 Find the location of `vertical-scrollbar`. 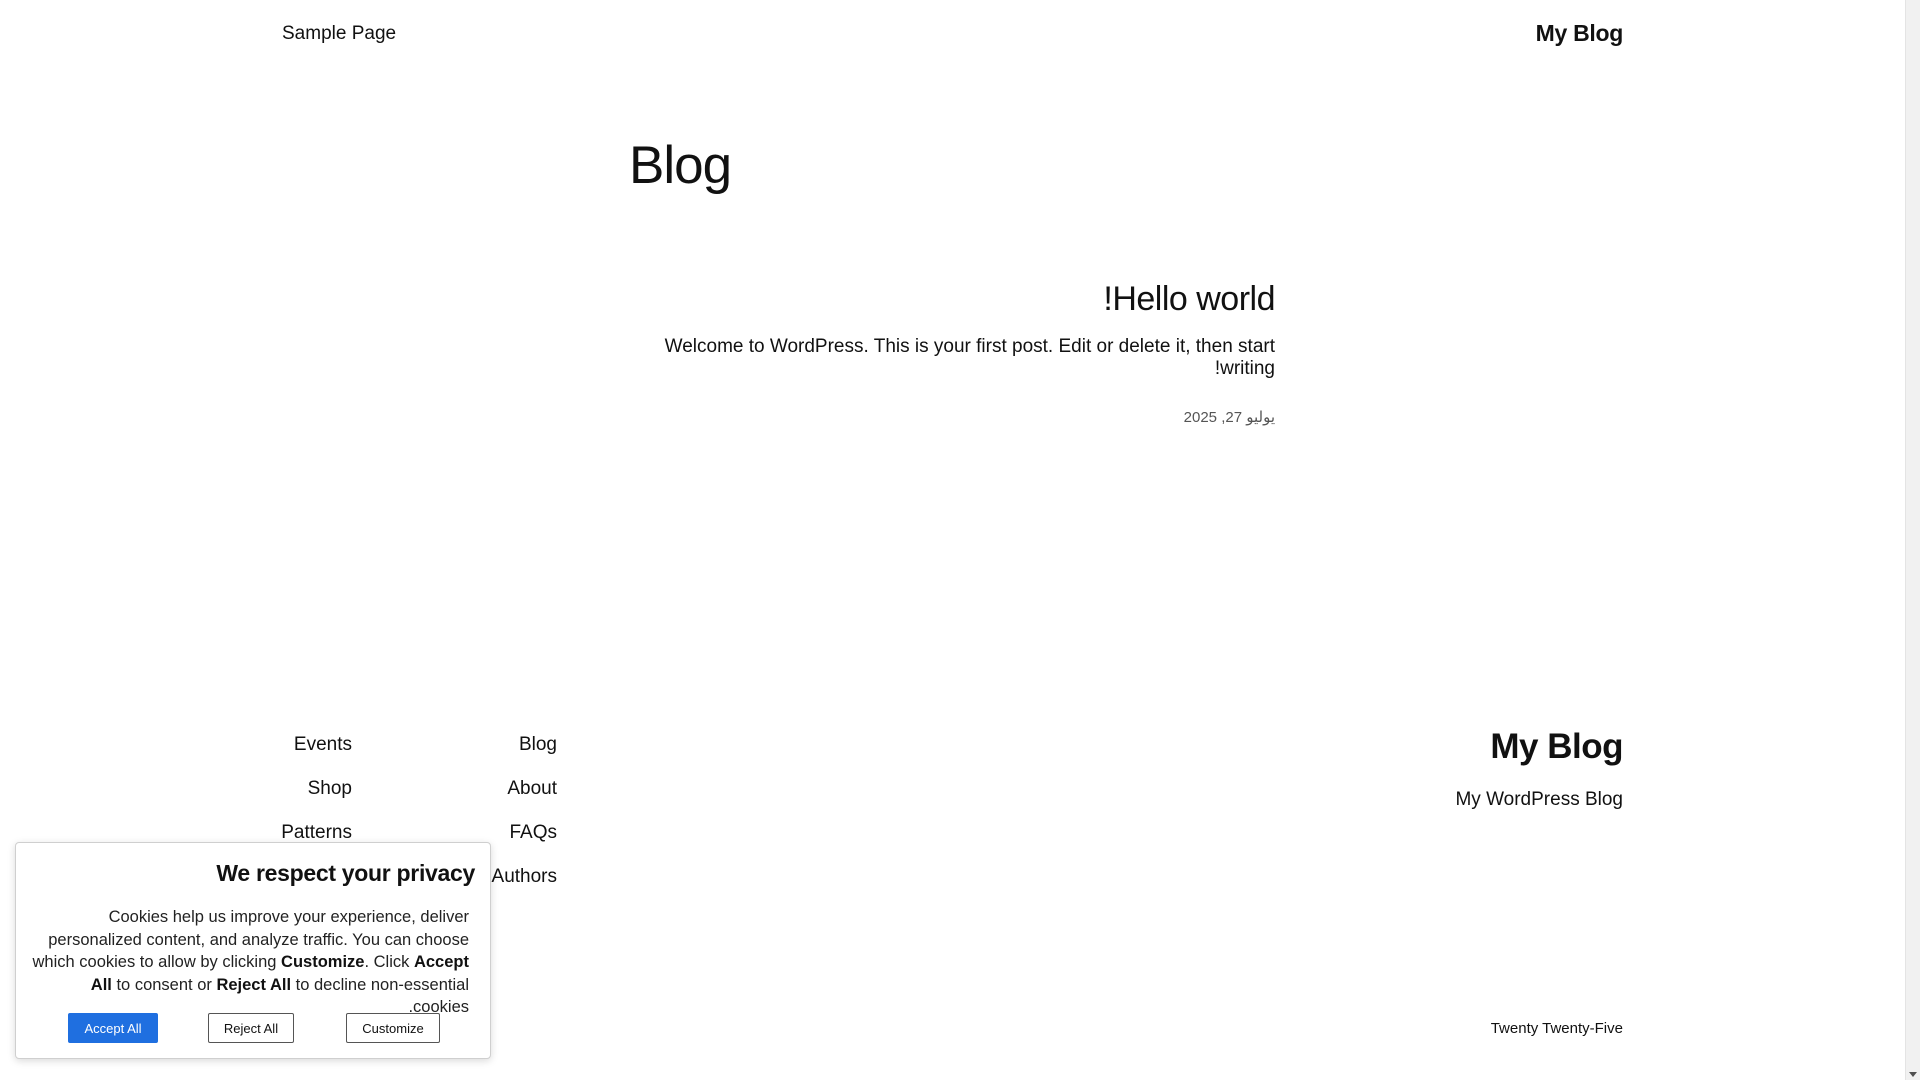

vertical-scrollbar is located at coordinates (1912, 540).